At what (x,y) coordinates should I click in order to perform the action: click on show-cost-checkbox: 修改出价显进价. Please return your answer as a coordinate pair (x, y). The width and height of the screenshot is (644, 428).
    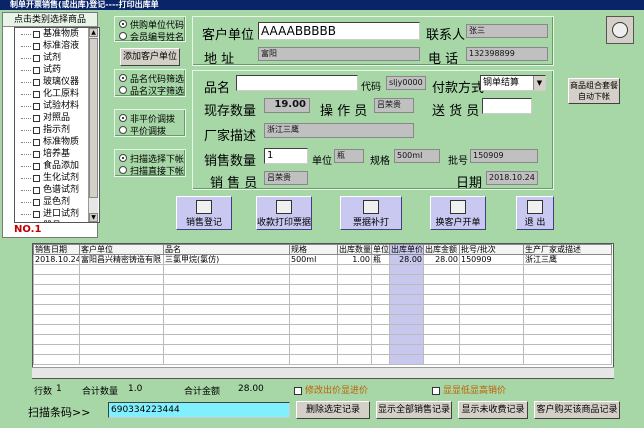
    Looking at the image, I should click on (331, 389).